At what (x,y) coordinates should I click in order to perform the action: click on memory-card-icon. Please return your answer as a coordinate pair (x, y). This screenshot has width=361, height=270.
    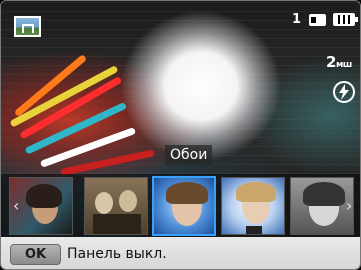
    Looking at the image, I should click on (317, 20).